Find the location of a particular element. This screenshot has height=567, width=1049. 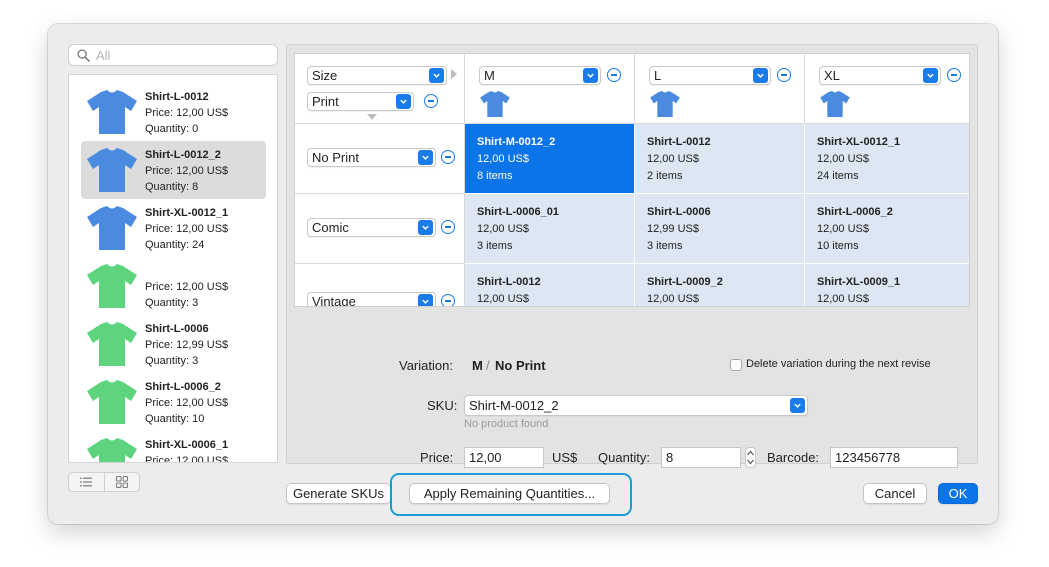

row-value-select: No Print is located at coordinates (371, 157).